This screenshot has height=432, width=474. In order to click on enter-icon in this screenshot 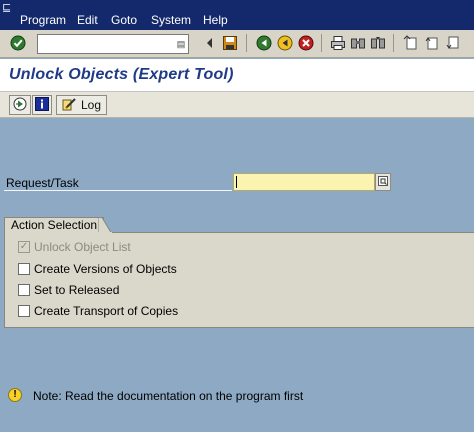, I will do `click(18, 43)`.